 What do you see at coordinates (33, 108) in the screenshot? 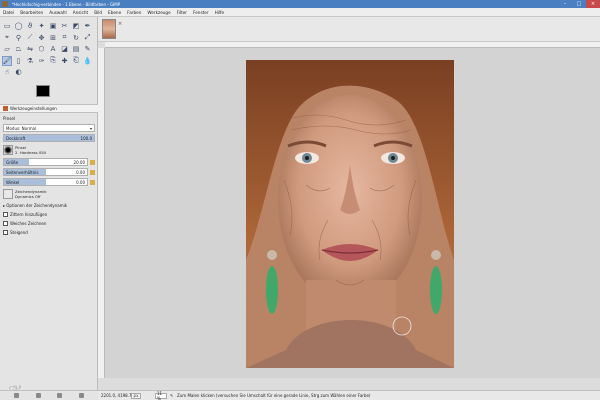
I see `tool-options-tab-label: Werkzeugeinstellungen` at bounding box center [33, 108].